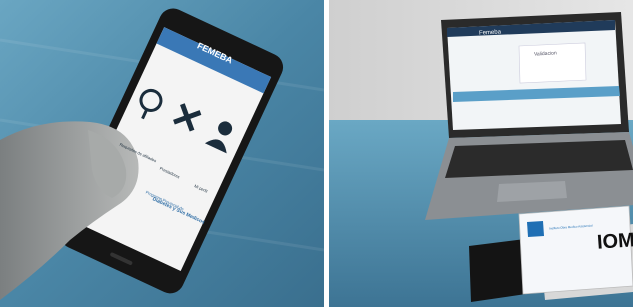 The image size is (633, 307). What do you see at coordinates (490, 33) in the screenshot?
I see `laptop-screen-header: Femeba` at bounding box center [490, 33].